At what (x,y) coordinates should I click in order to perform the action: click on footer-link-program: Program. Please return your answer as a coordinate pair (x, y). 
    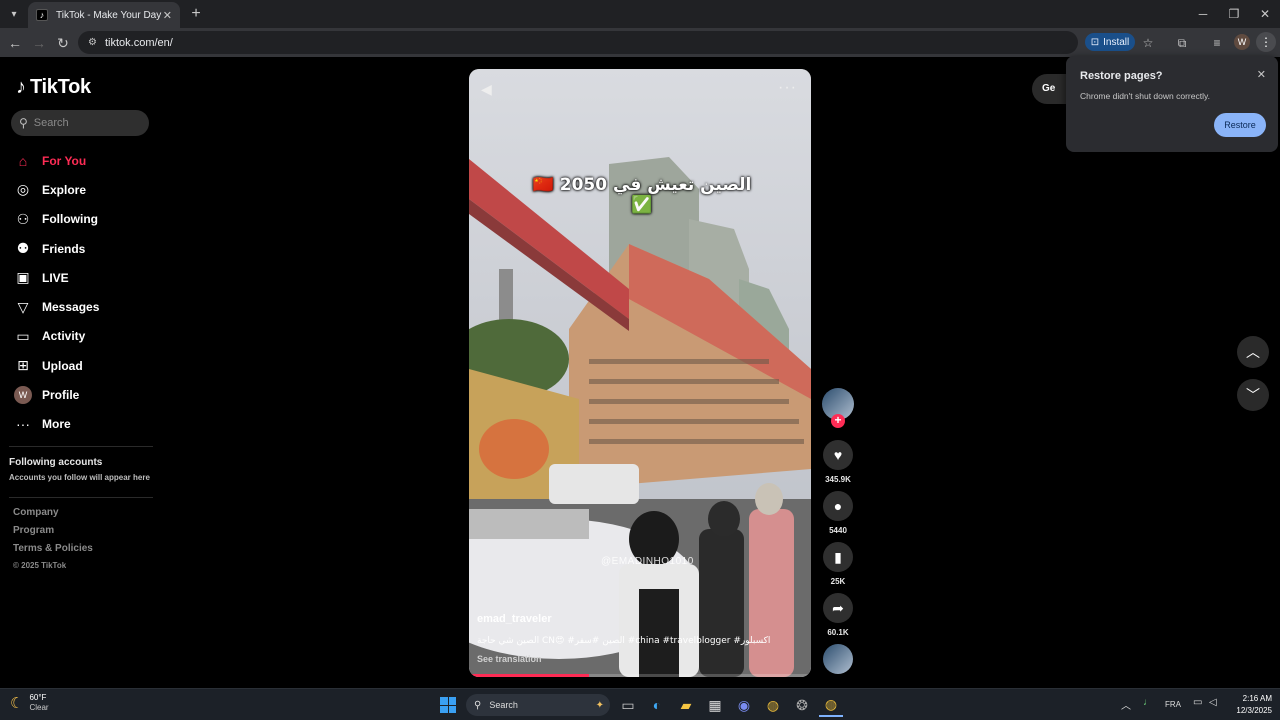
    Looking at the image, I should click on (53, 534).